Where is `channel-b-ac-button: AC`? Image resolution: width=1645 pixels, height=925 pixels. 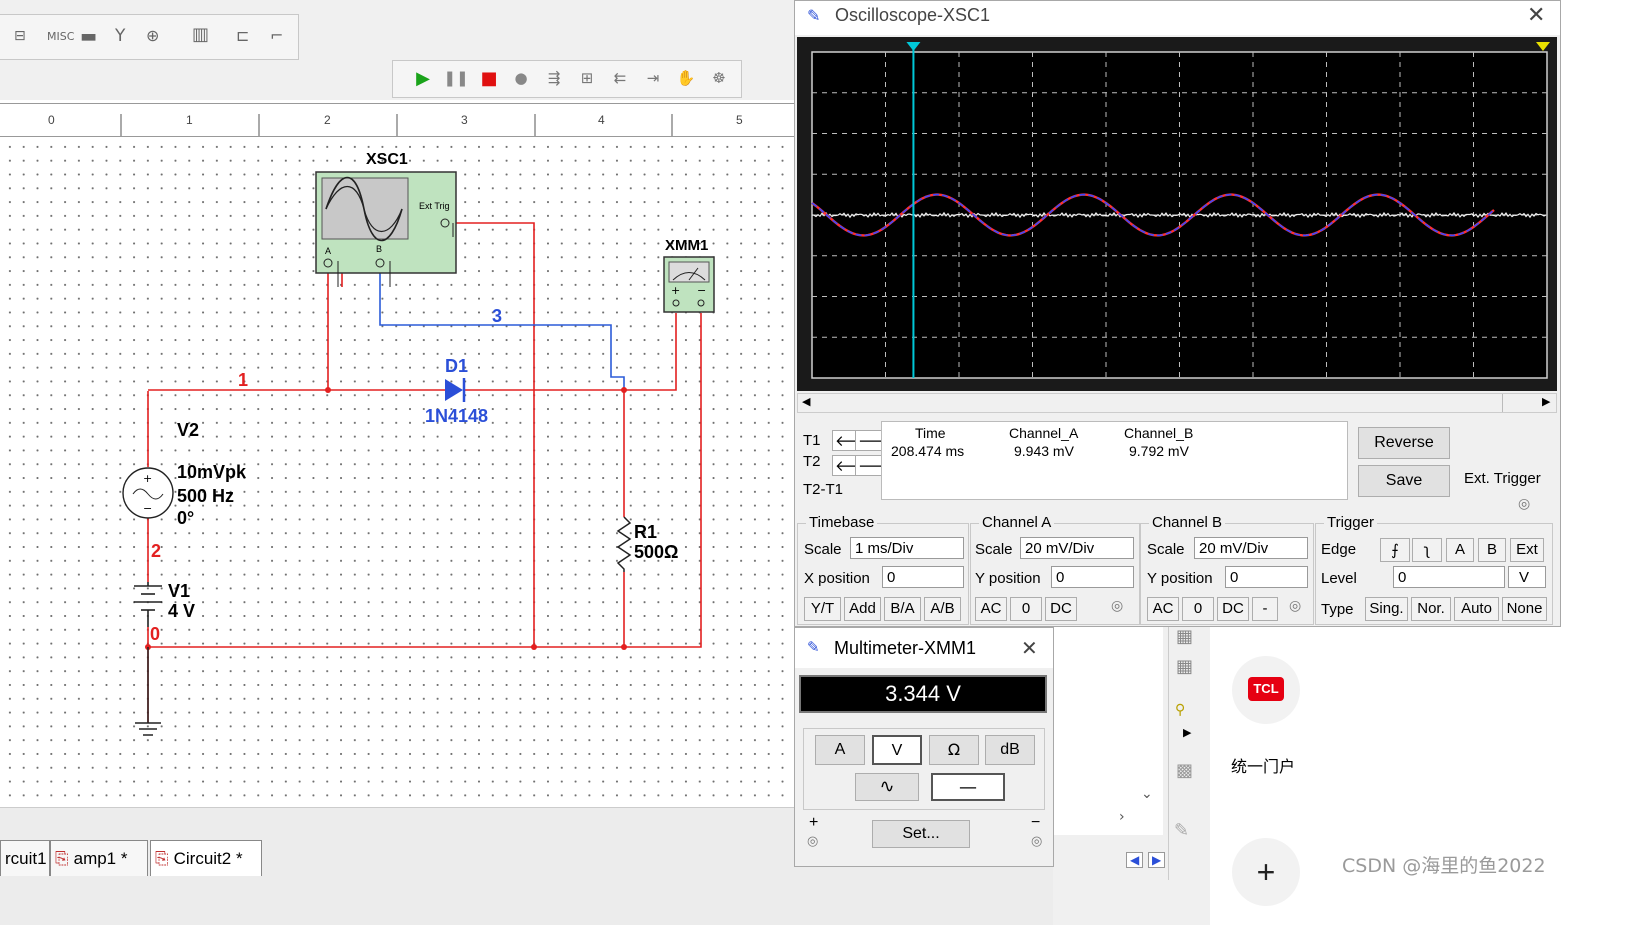 channel-b-ac-button: AC is located at coordinates (1163, 609).